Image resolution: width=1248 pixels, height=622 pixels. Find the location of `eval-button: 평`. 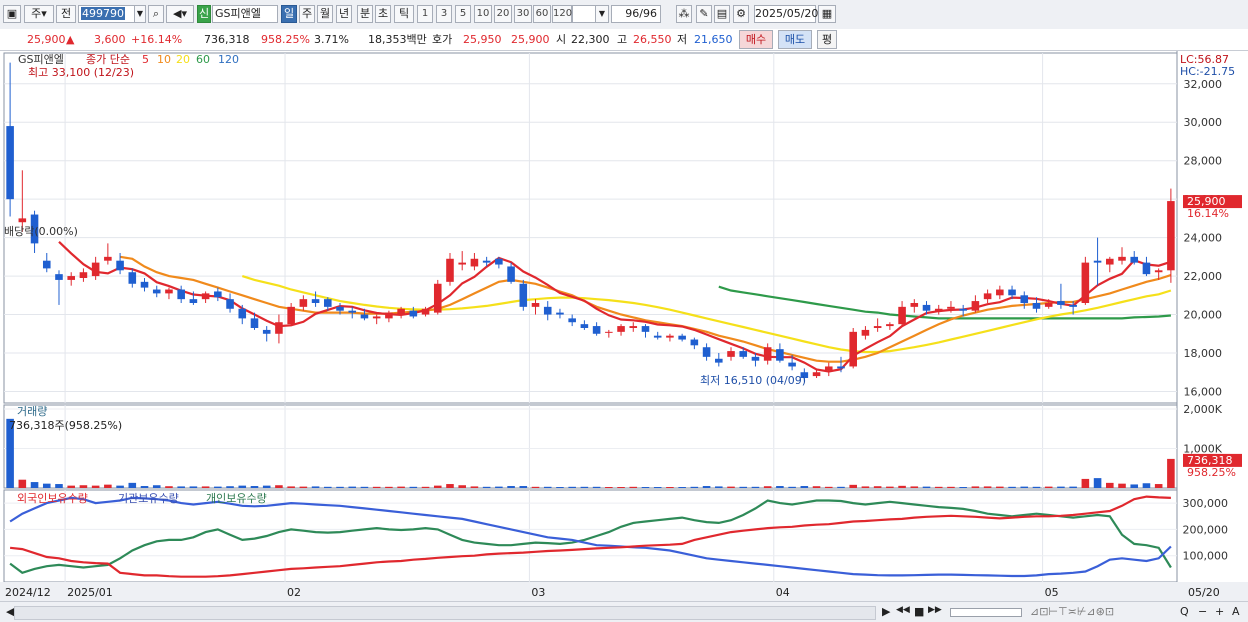

eval-button: 평 is located at coordinates (827, 39).